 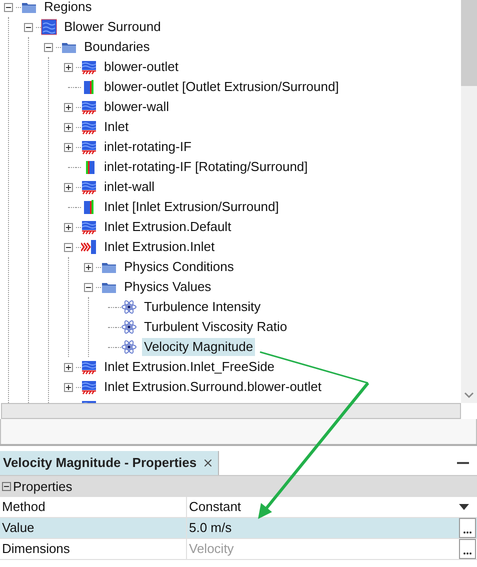 I want to click on close-icon, so click(x=208, y=463).